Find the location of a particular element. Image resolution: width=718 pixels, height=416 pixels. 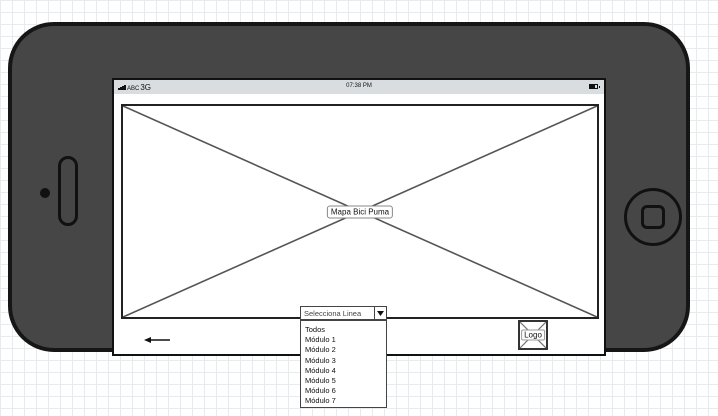

arrow-left-icon is located at coordinates (157, 340).